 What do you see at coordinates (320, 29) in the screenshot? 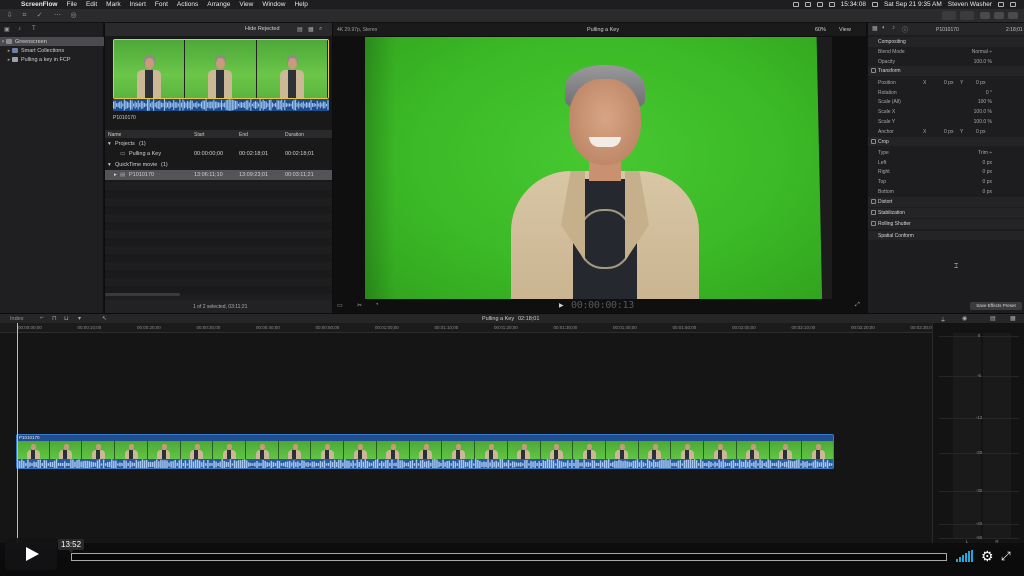
I see `search-icon: ⌕` at bounding box center [320, 29].